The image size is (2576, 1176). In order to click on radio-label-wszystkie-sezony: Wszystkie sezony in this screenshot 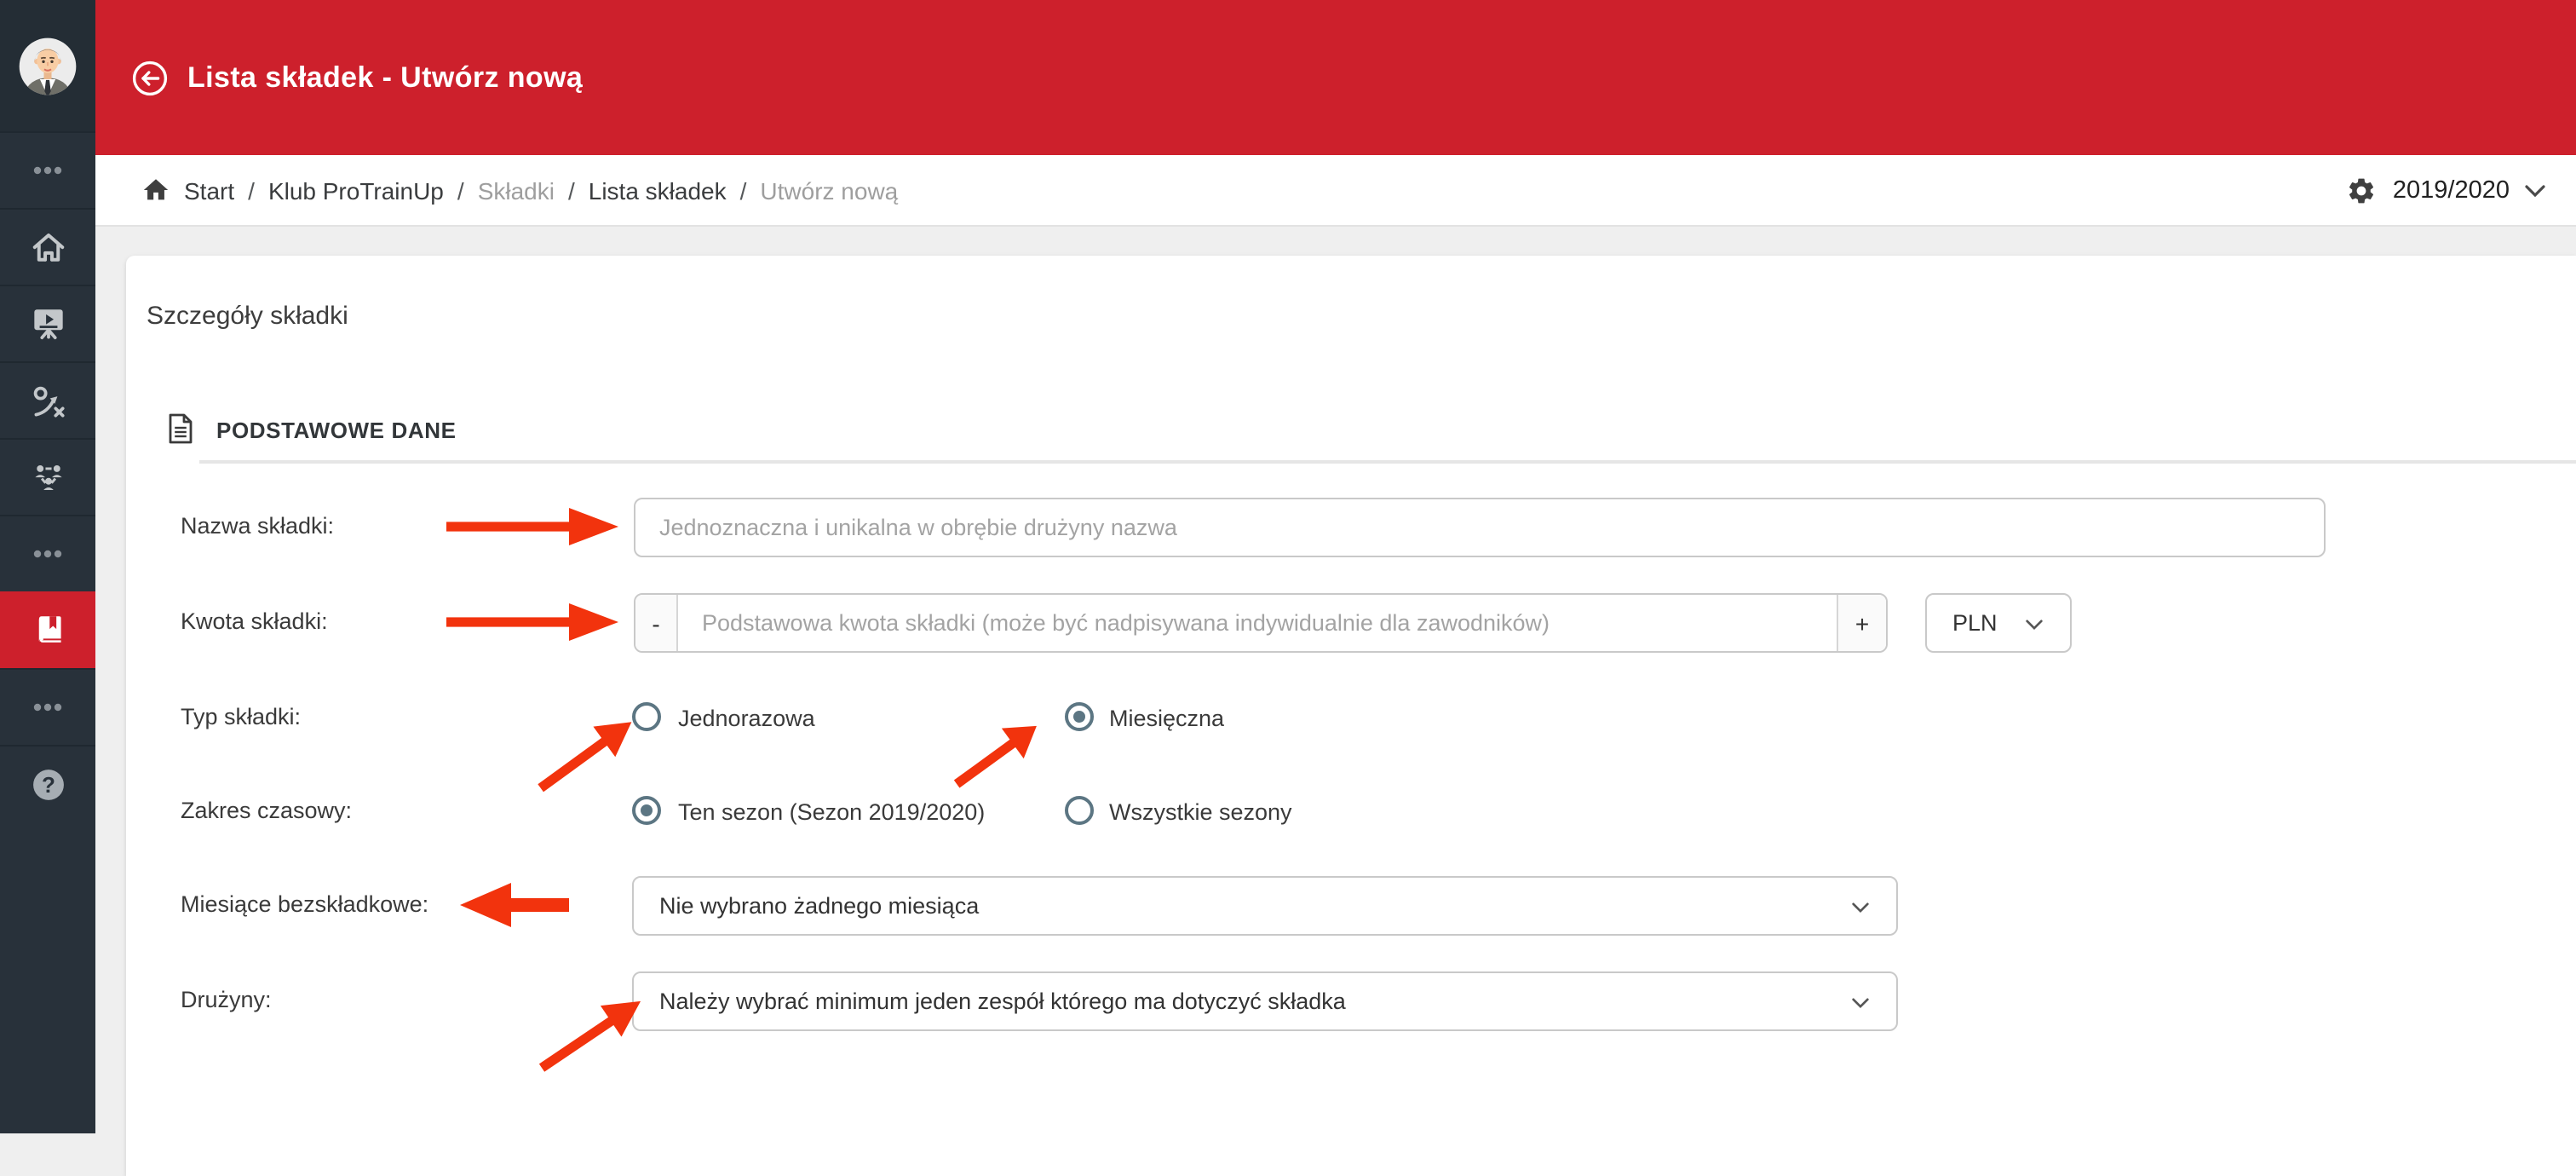, I will do `click(1200, 812)`.